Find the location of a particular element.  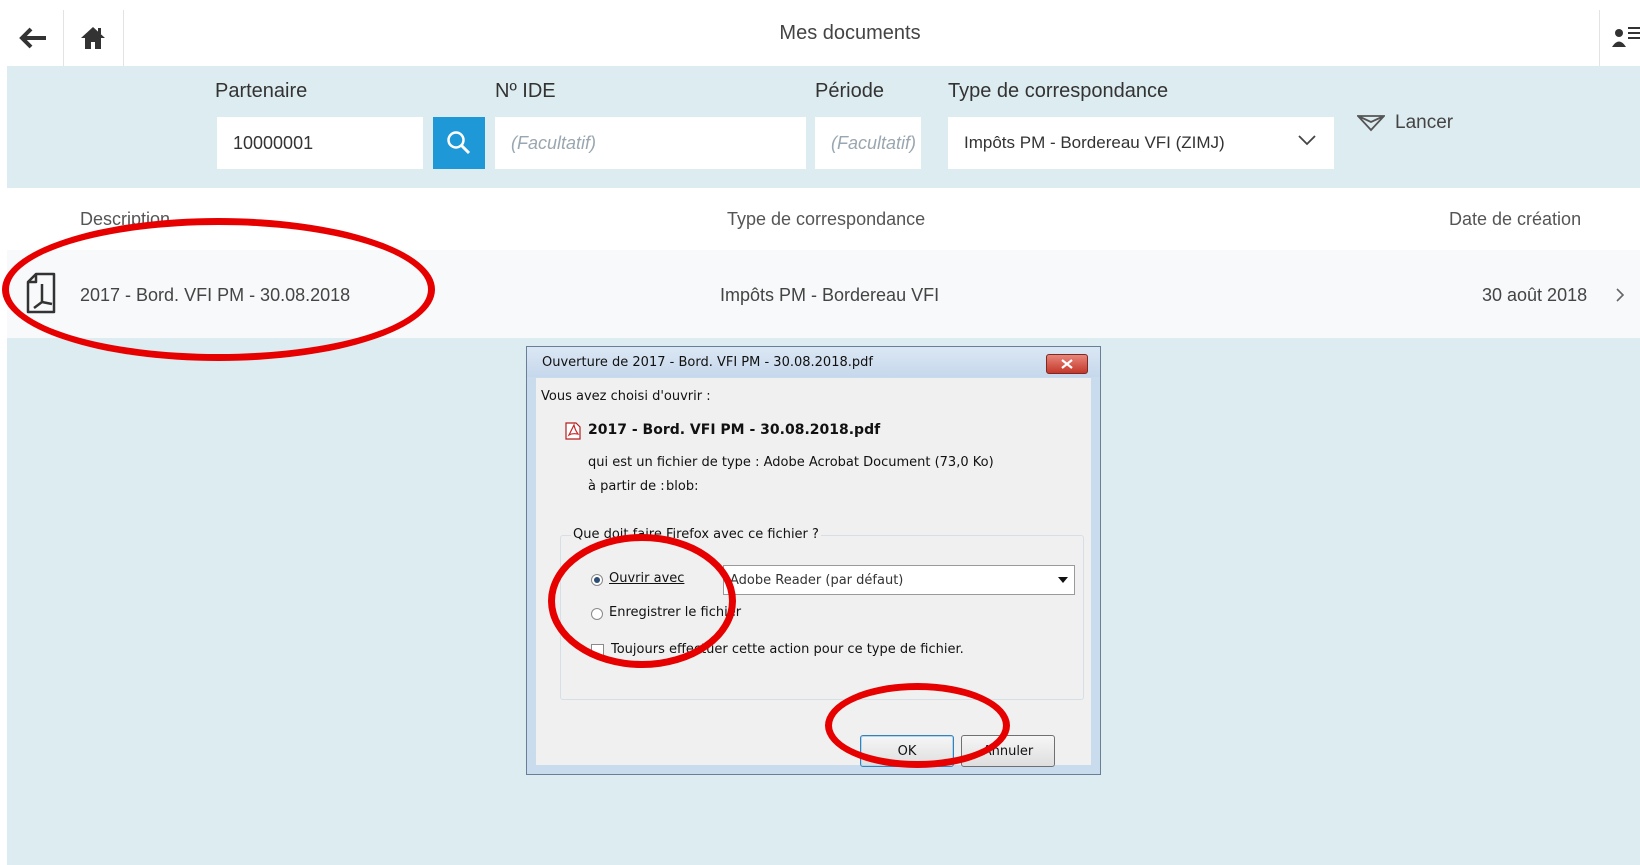

type-label: Type de correspondance is located at coordinates (1058, 91).